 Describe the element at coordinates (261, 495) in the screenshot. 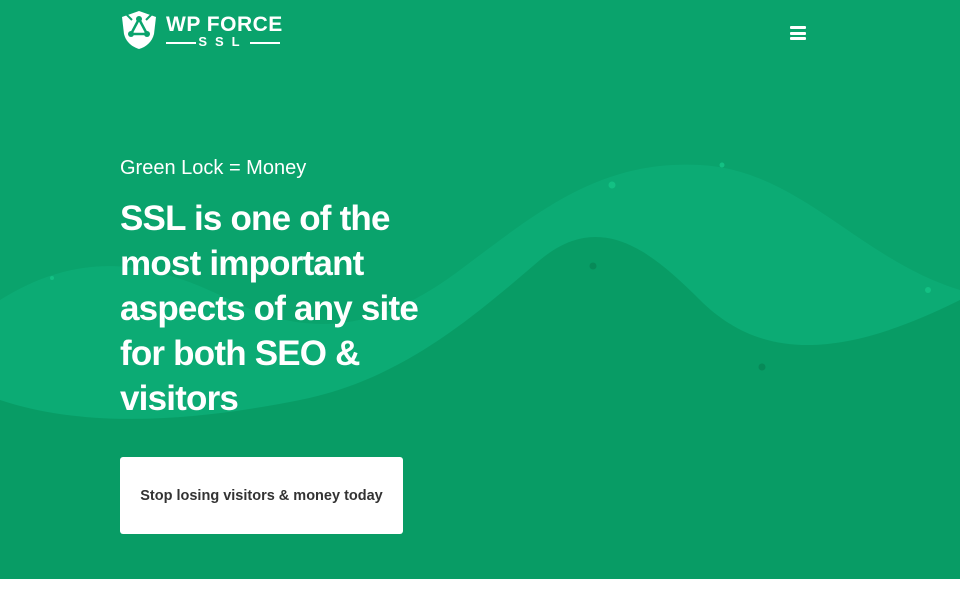

I see `cta-button: Stop losing visitors & money today` at that location.